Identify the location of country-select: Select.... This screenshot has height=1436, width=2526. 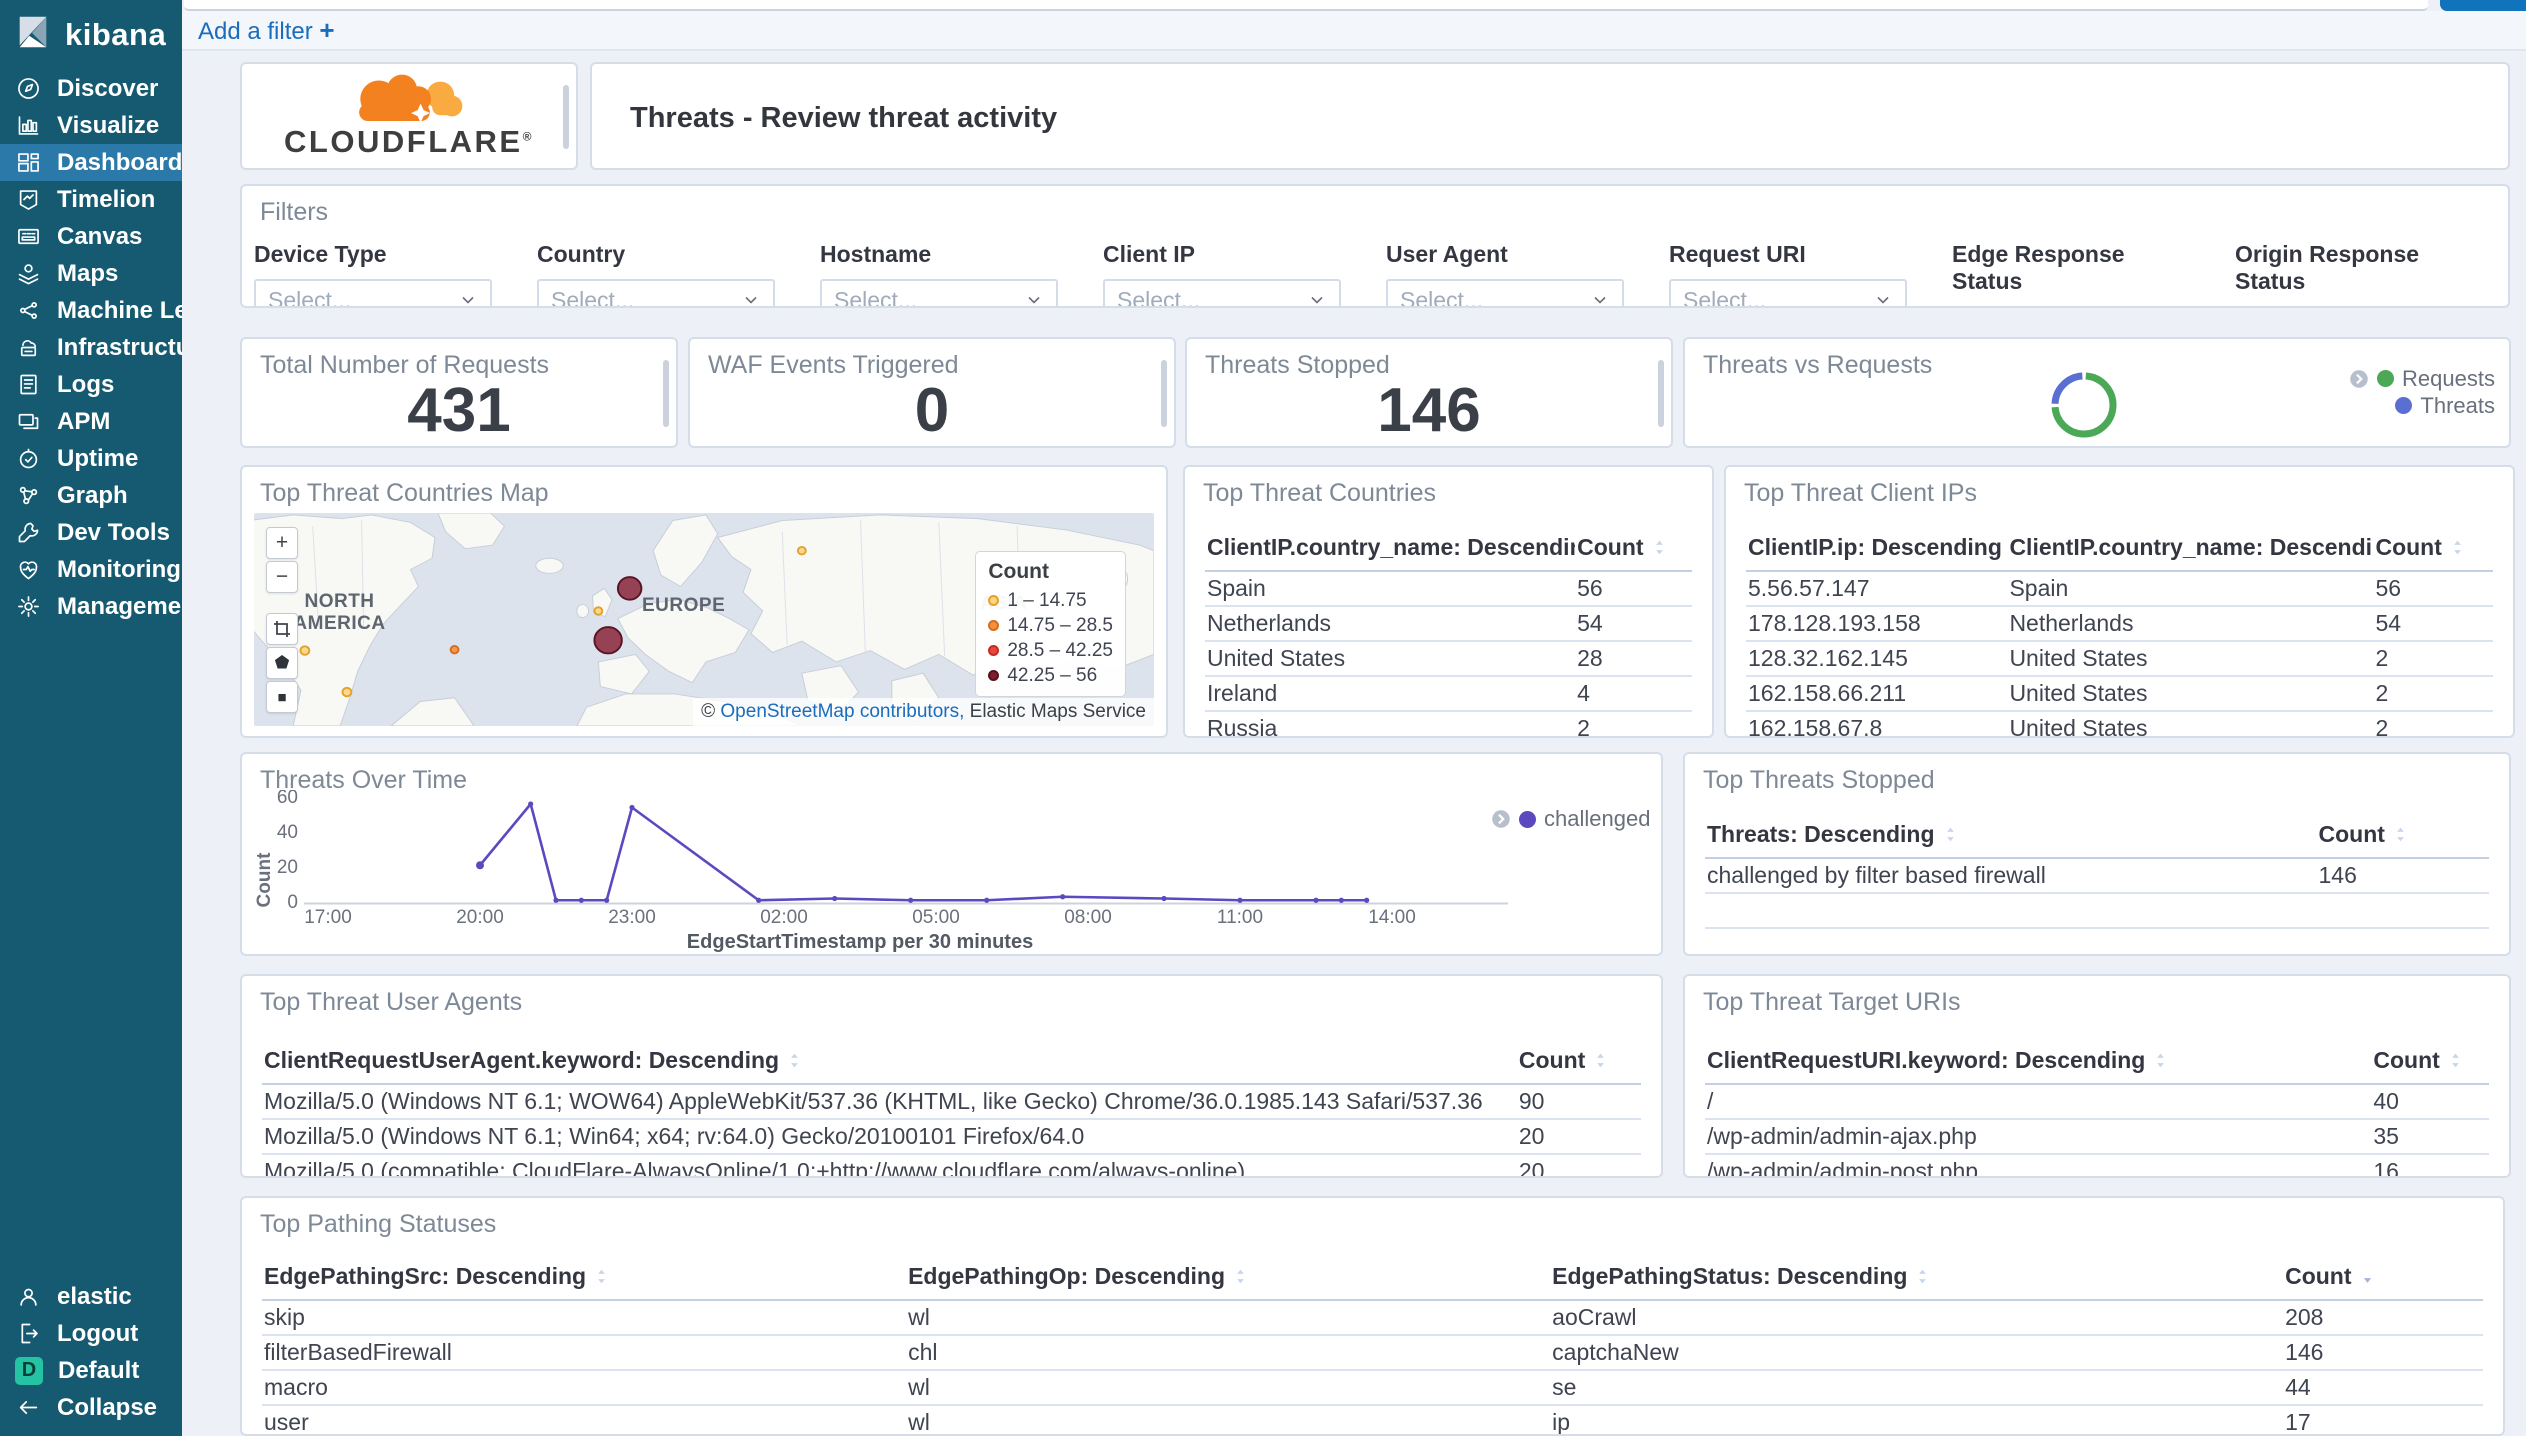
(656, 292).